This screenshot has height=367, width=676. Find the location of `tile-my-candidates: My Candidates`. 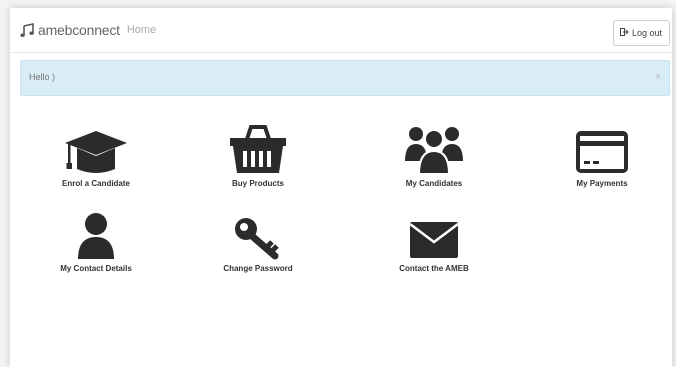

tile-my-candidates: My Candidates is located at coordinates (434, 155).